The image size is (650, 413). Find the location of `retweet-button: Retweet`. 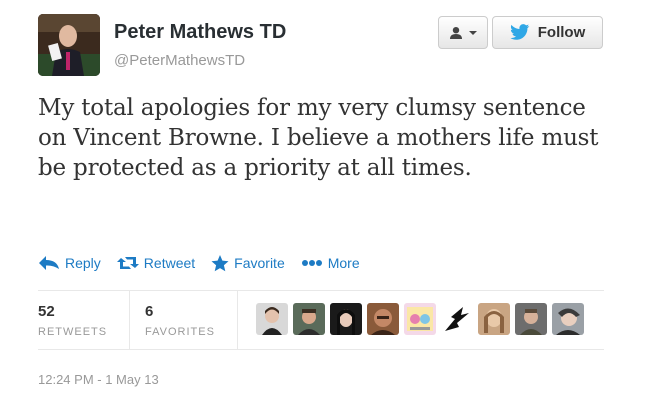

retweet-button: Retweet is located at coordinates (156, 263).